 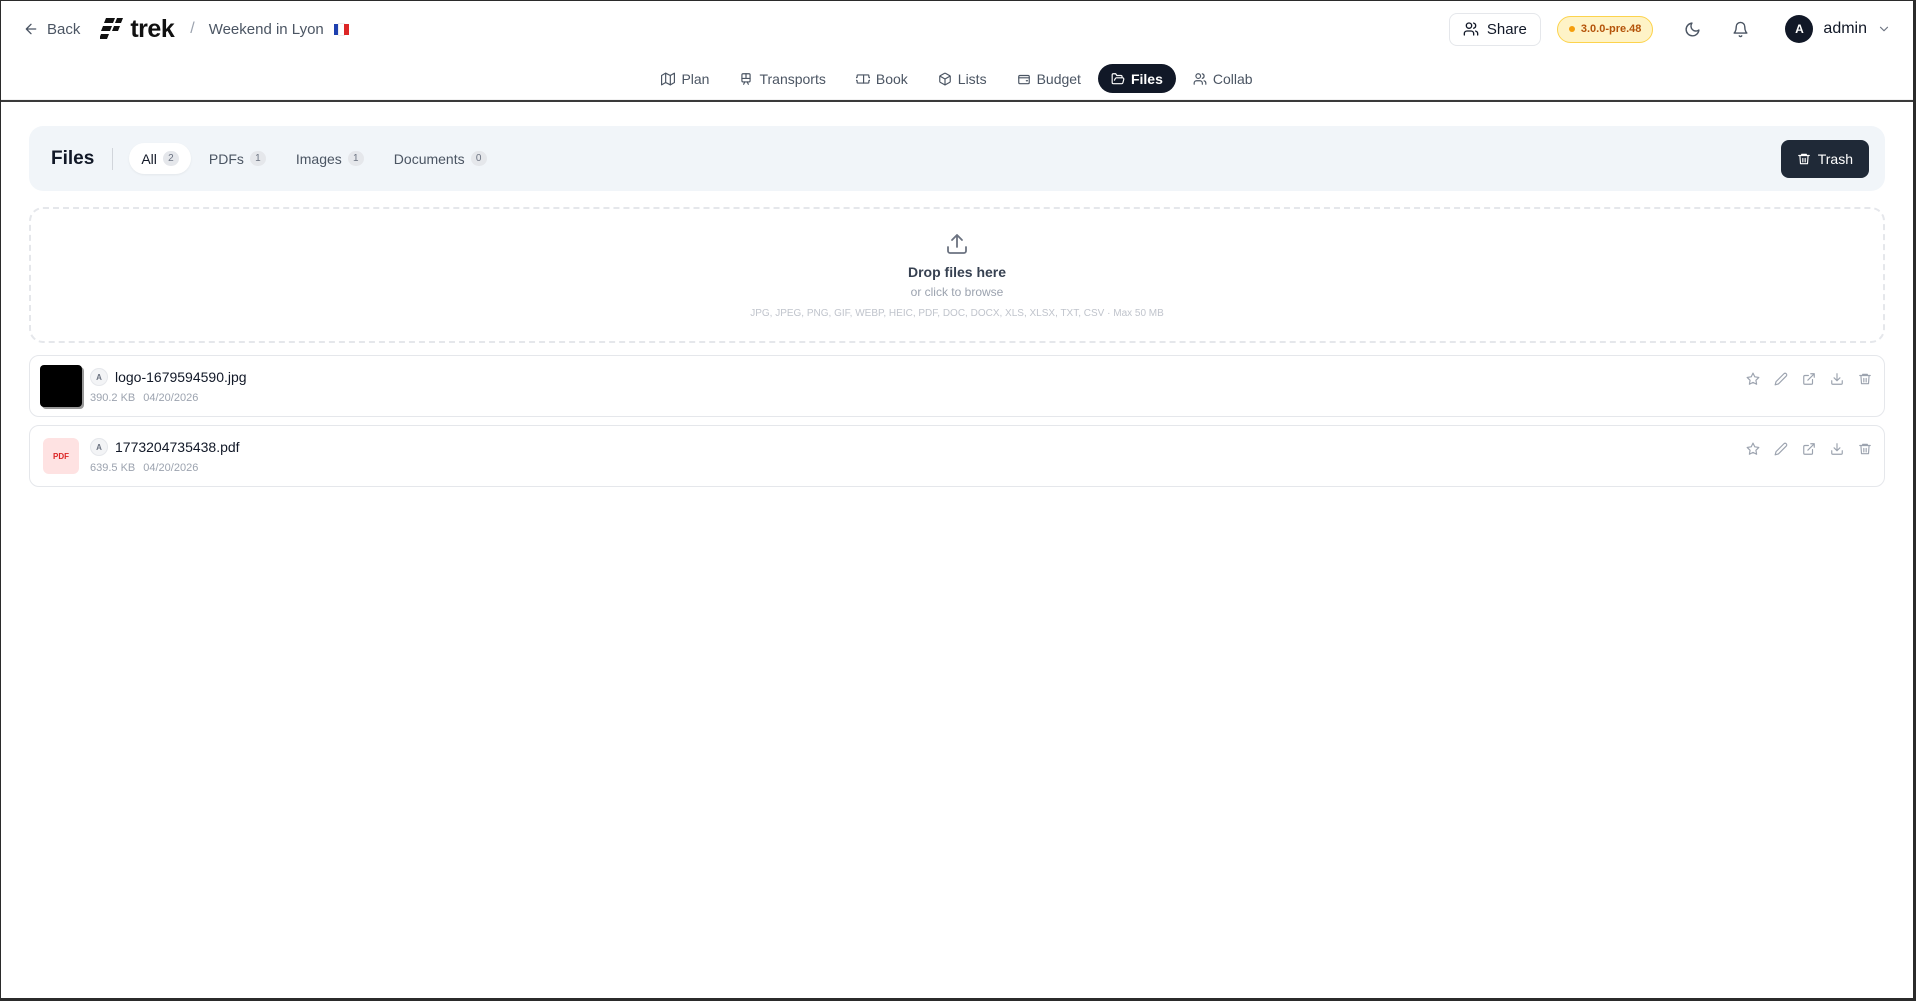 What do you see at coordinates (113, 158) in the screenshot?
I see `divider` at bounding box center [113, 158].